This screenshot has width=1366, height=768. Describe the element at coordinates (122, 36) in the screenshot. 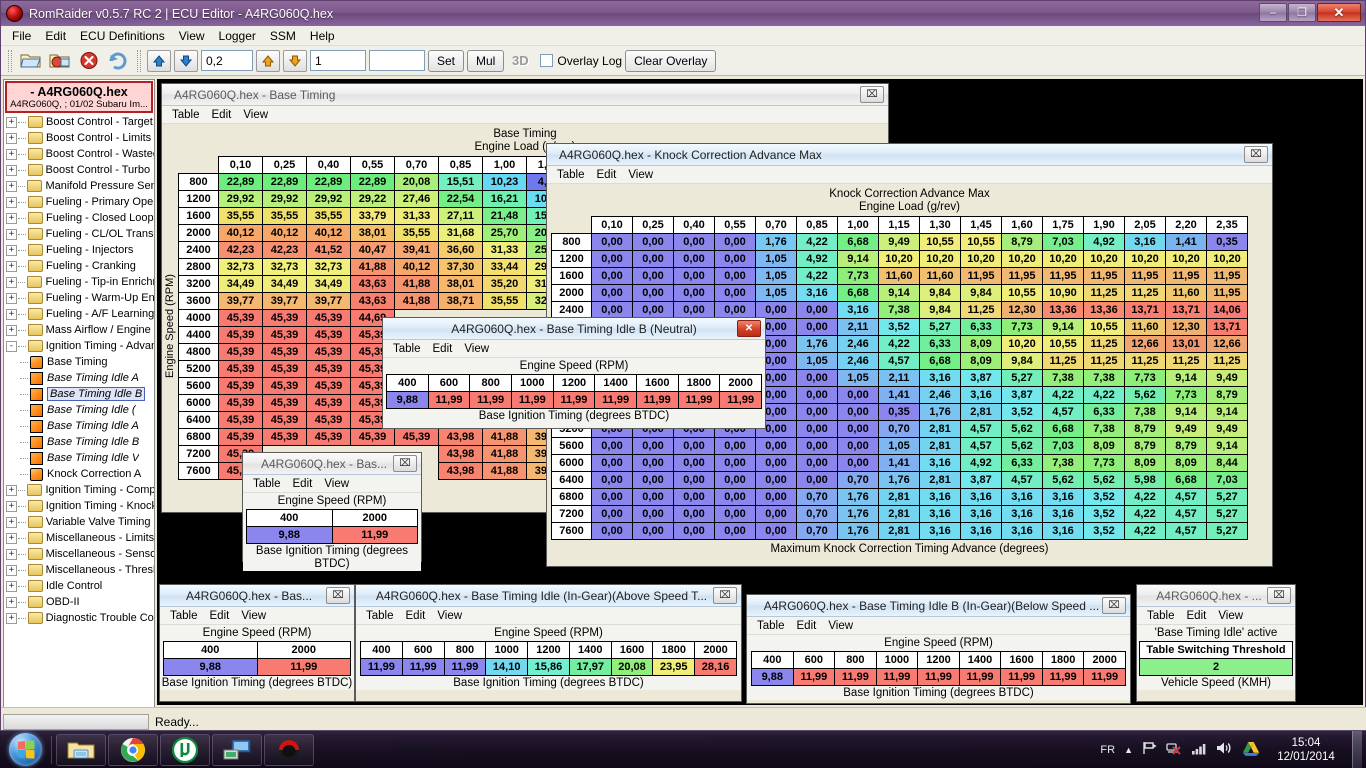

I see `menu-ecu-definitions: ECU Definitions` at that location.